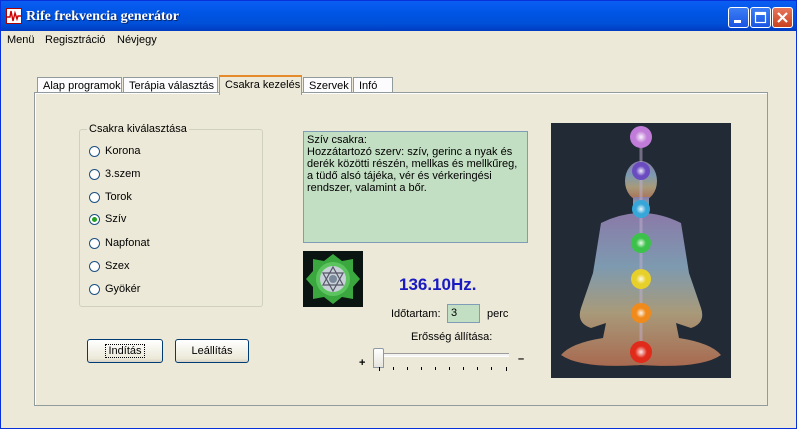  I want to click on mandala-image, so click(333, 279).